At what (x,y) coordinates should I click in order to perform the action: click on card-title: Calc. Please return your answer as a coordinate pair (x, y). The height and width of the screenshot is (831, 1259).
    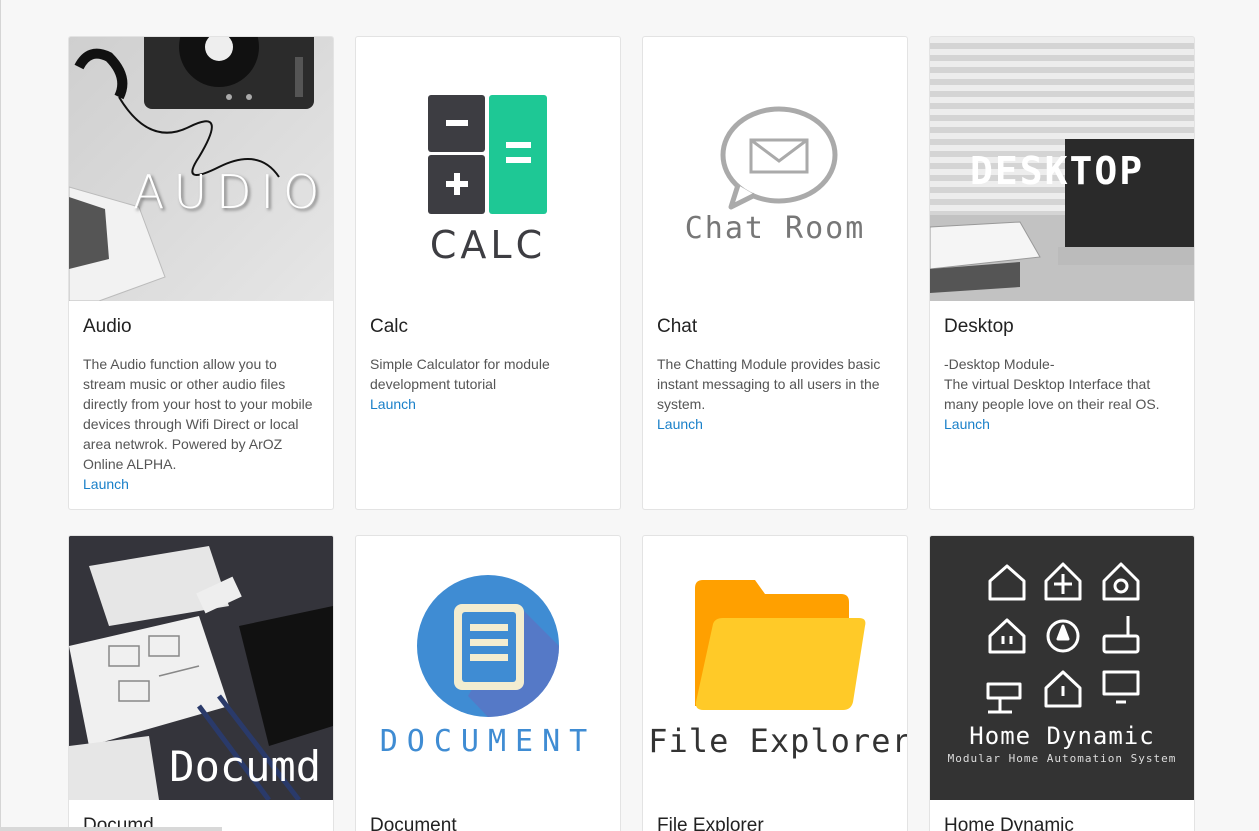
    Looking at the image, I should click on (389, 326).